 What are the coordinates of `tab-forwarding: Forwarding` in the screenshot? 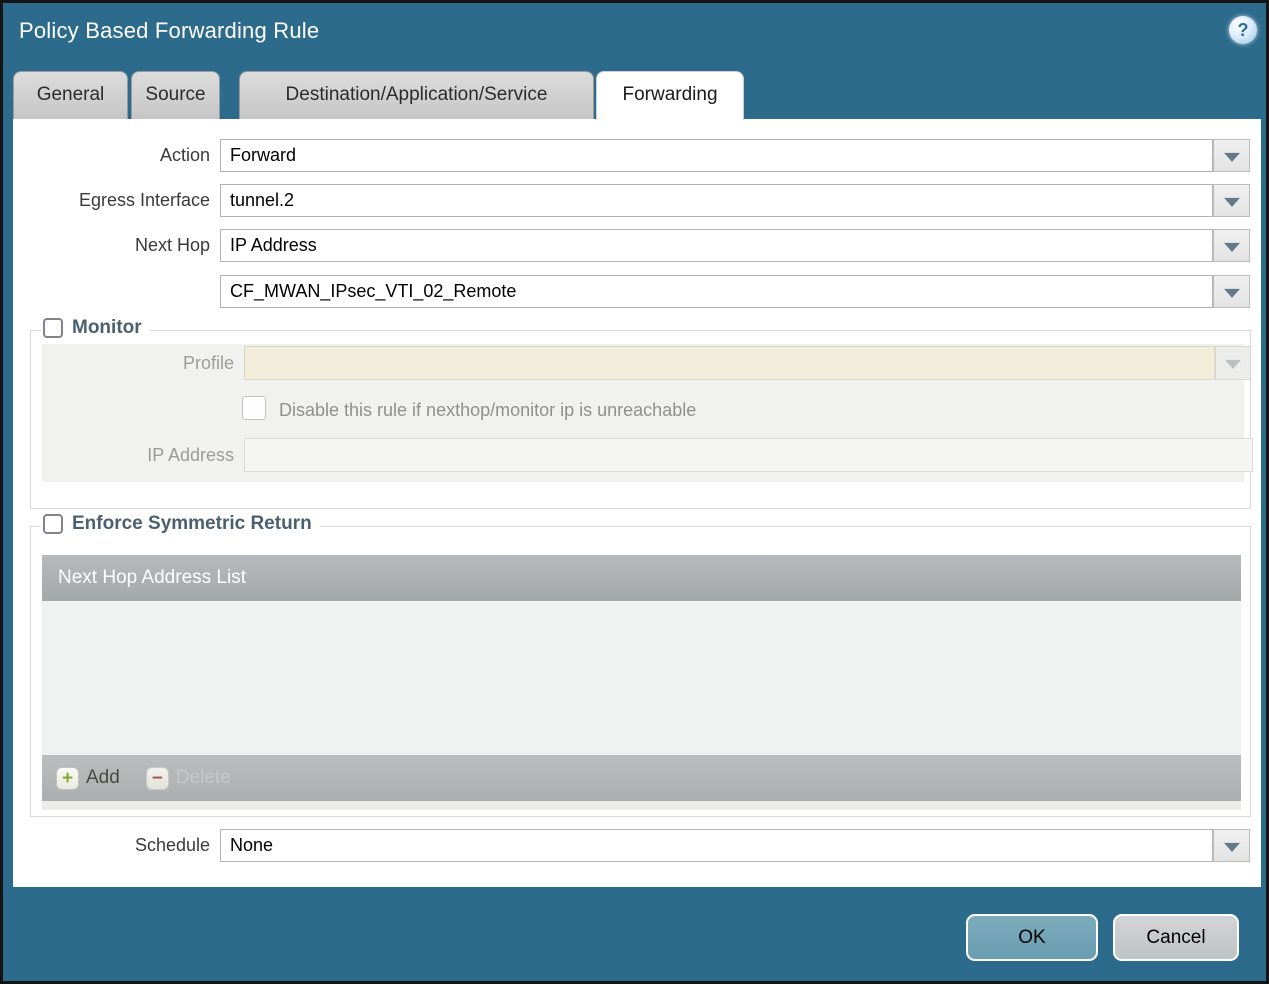 It's located at (670, 95).